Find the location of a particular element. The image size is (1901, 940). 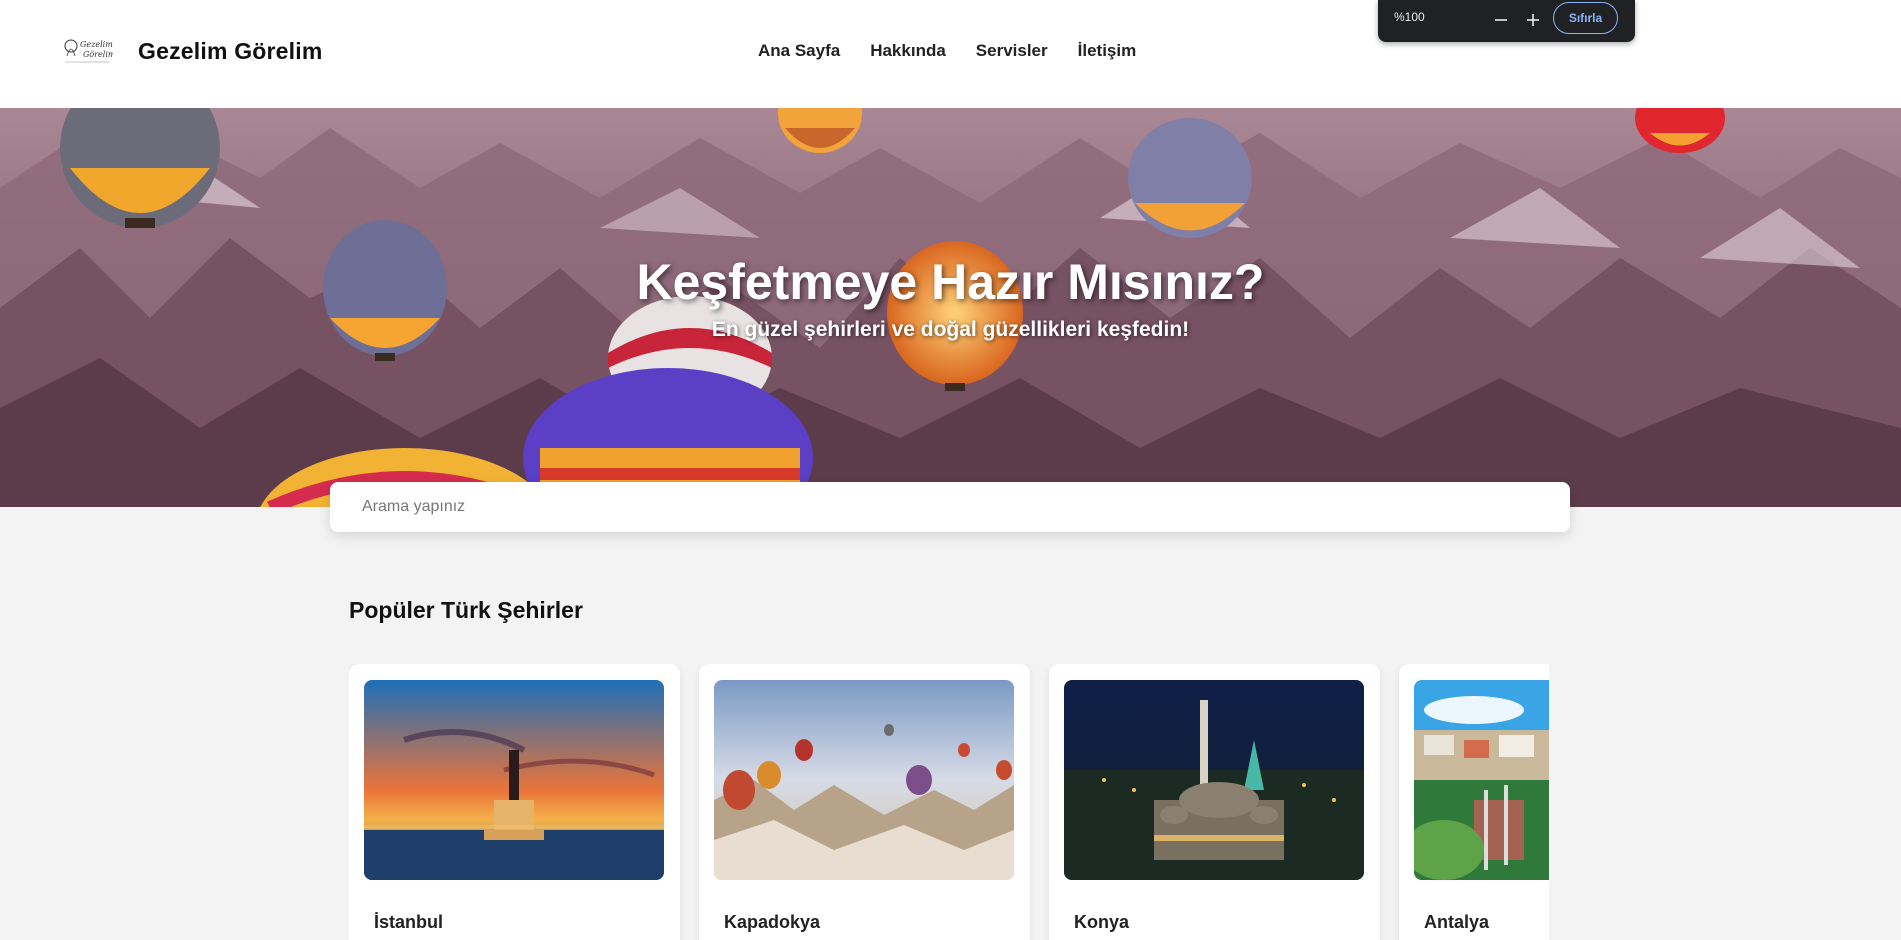

plus-icon is located at coordinates (1533, 20).